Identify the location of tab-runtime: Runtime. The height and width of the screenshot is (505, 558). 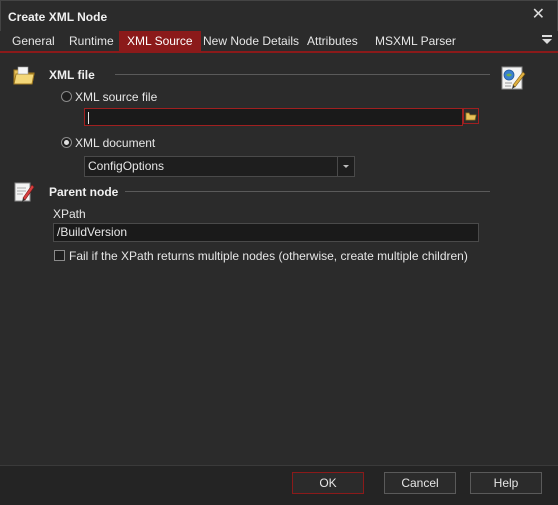
(91, 41).